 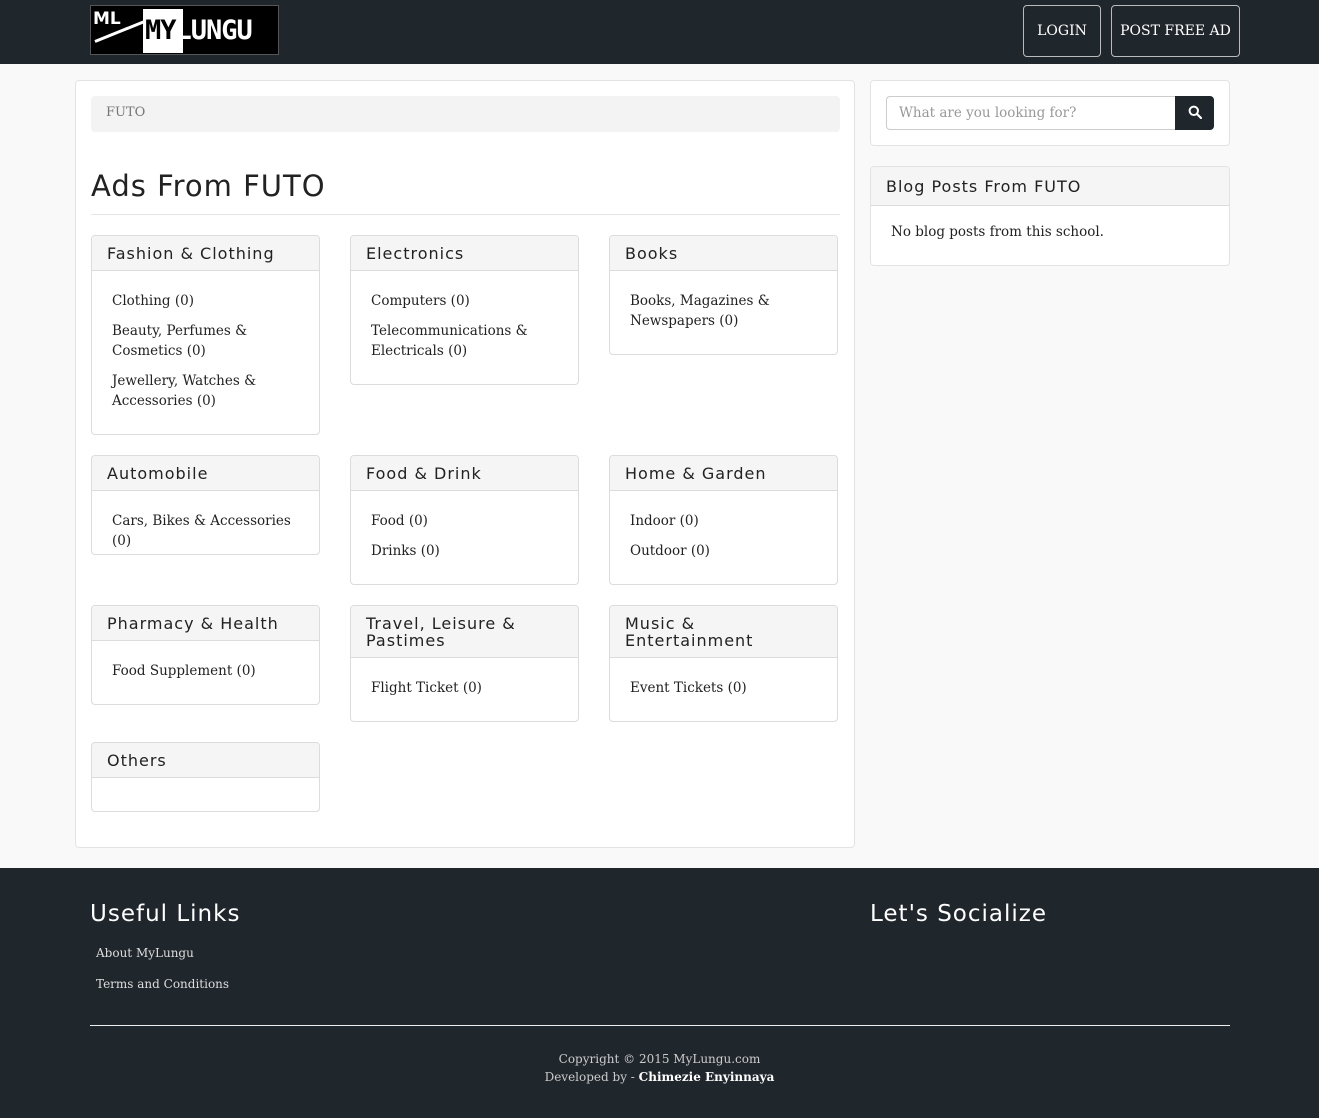 I want to click on category-title: Books, so click(x=723, y=253).